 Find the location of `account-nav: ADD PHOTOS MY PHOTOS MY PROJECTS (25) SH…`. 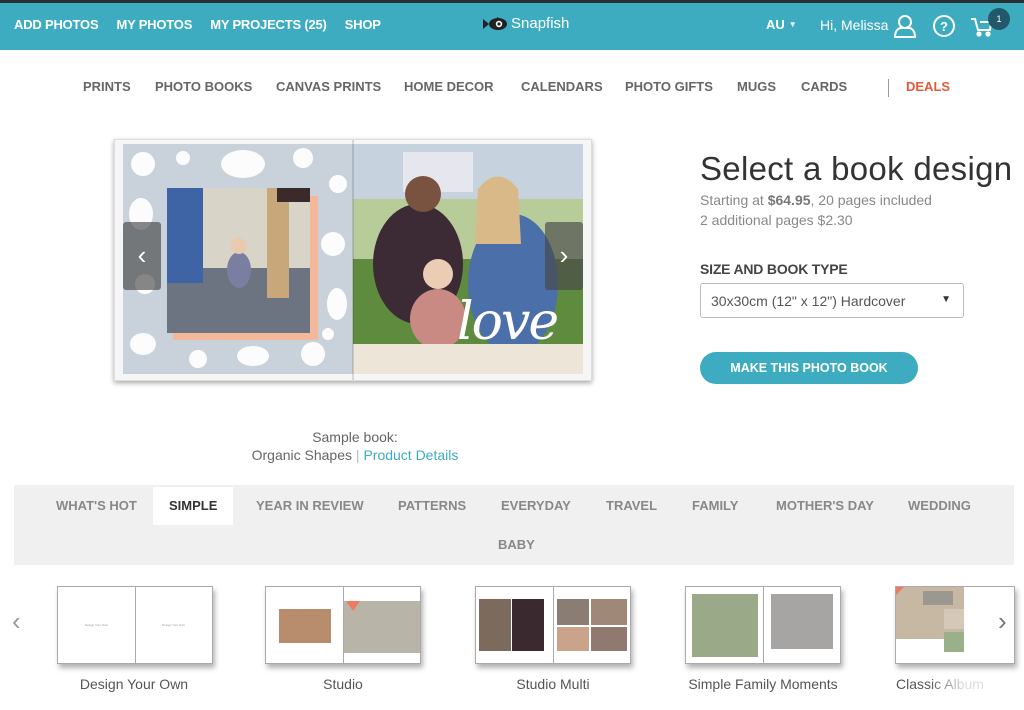

account-nav: ADD PHOTOS MY PHOTOS MY PROJECTS (25) SH… is located at coordinates (197, 24).